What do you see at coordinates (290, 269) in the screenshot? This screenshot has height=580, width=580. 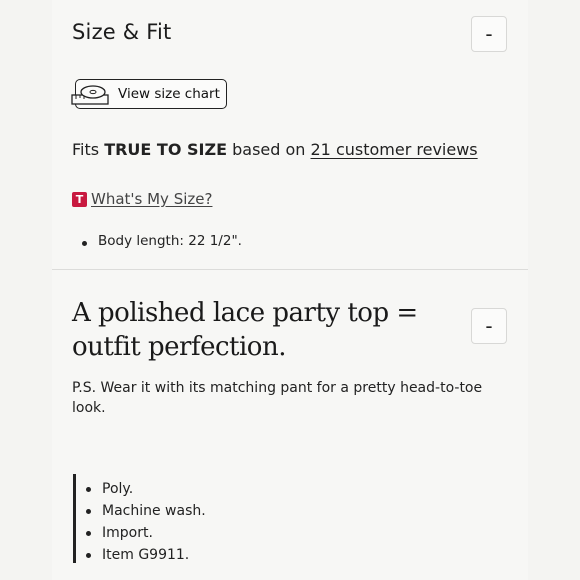 I see `section-divider` at bounding box center [290, 269].